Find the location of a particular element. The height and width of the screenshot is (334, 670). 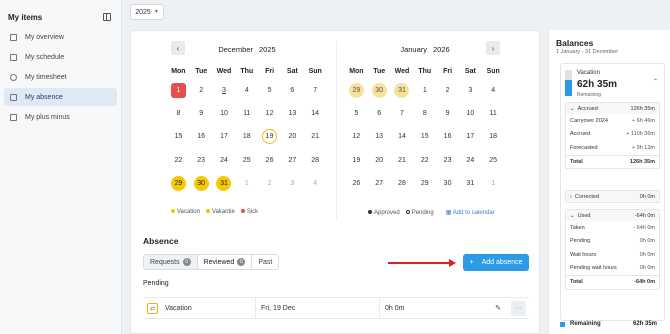

add-absence-button: + Add absence is located at coordinates (496, 262).